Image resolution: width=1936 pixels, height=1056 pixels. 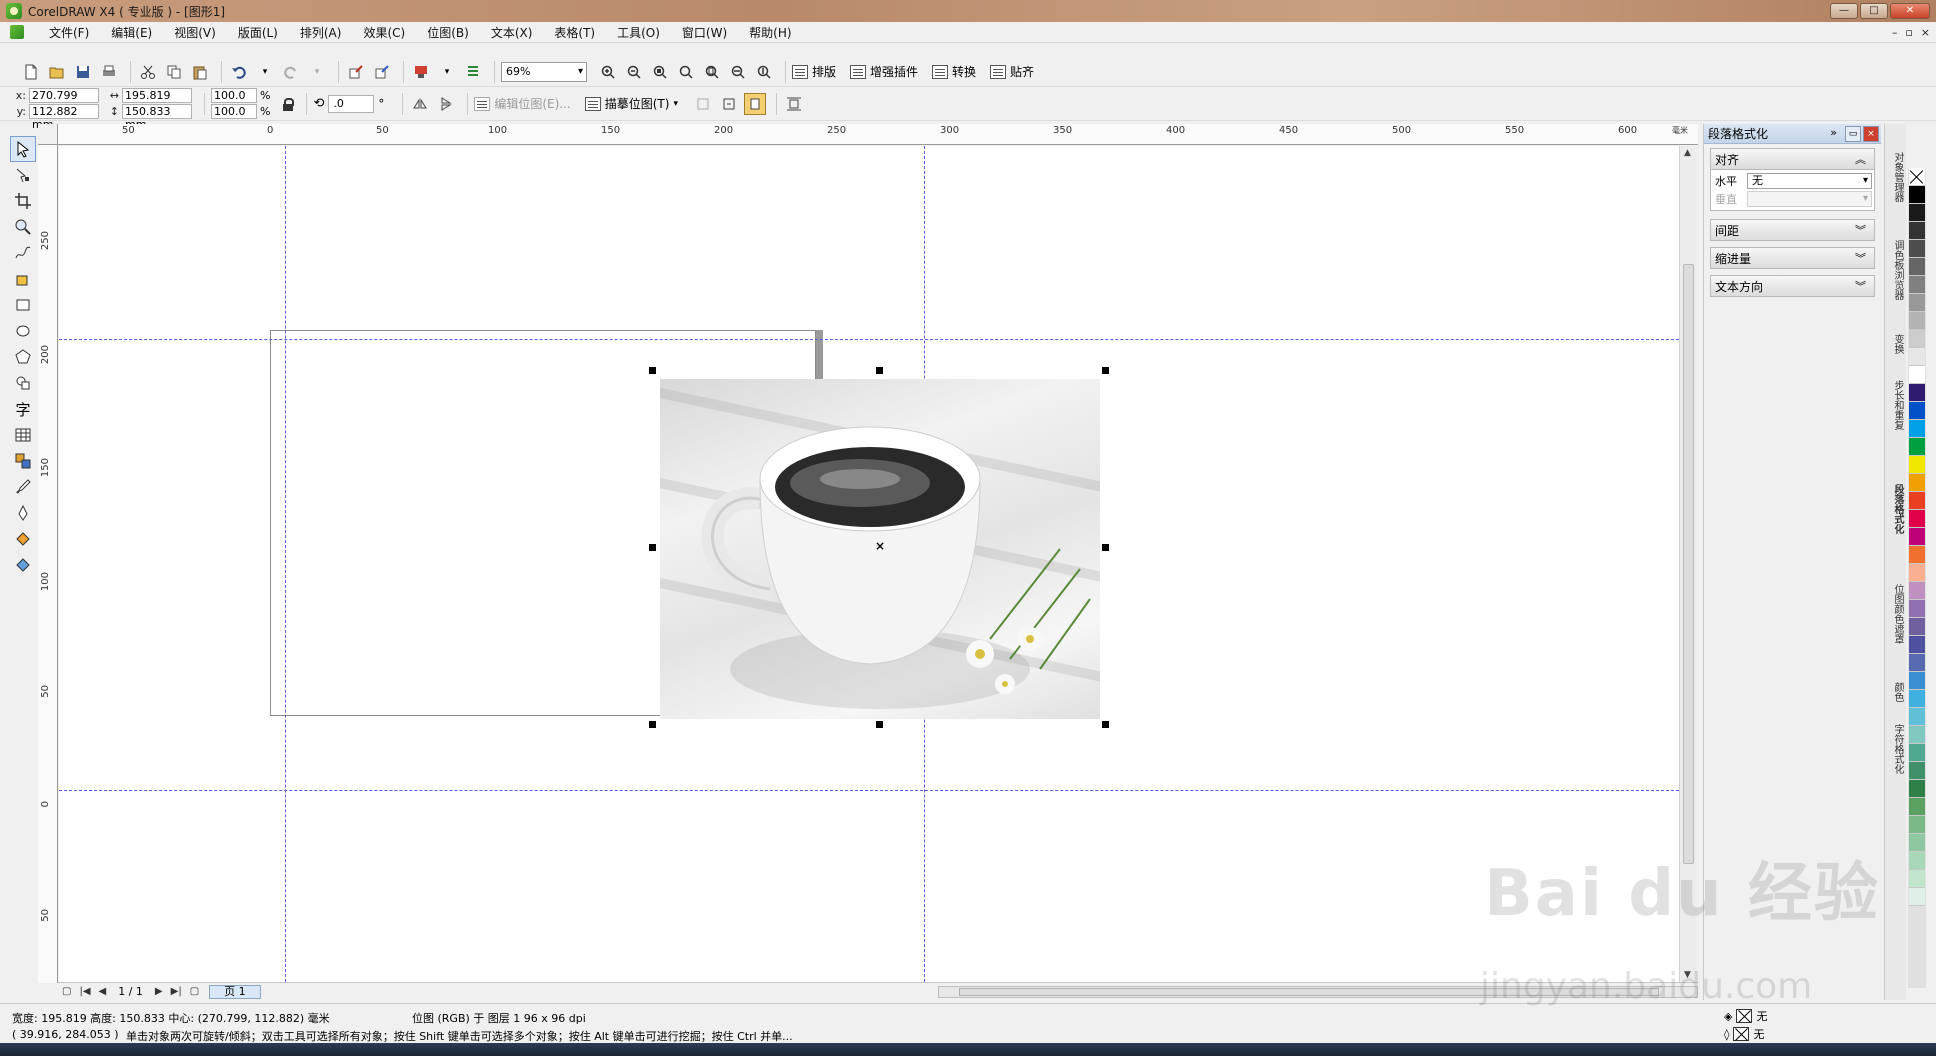 I want to click on menu-edit: 编辑(E), so click(x=131, y=32).